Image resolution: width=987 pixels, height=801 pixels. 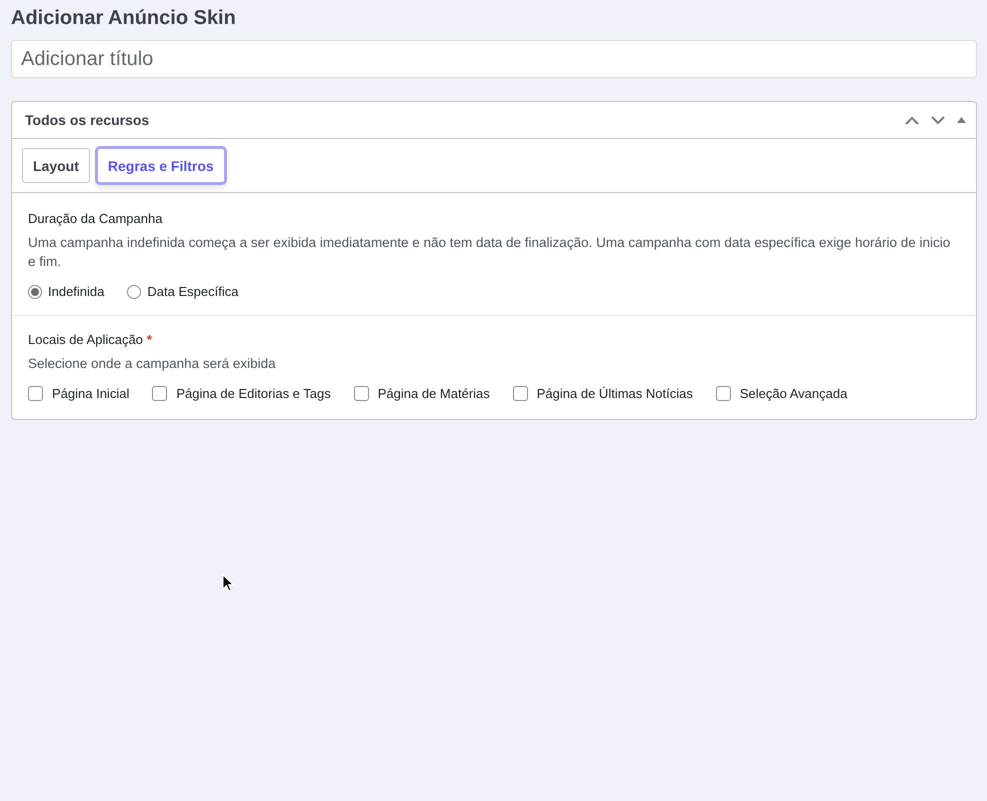 What do you see at coordinates (149, 339) in the screenshot?
I see `required-mark: *` at bounding box center [149, 339].